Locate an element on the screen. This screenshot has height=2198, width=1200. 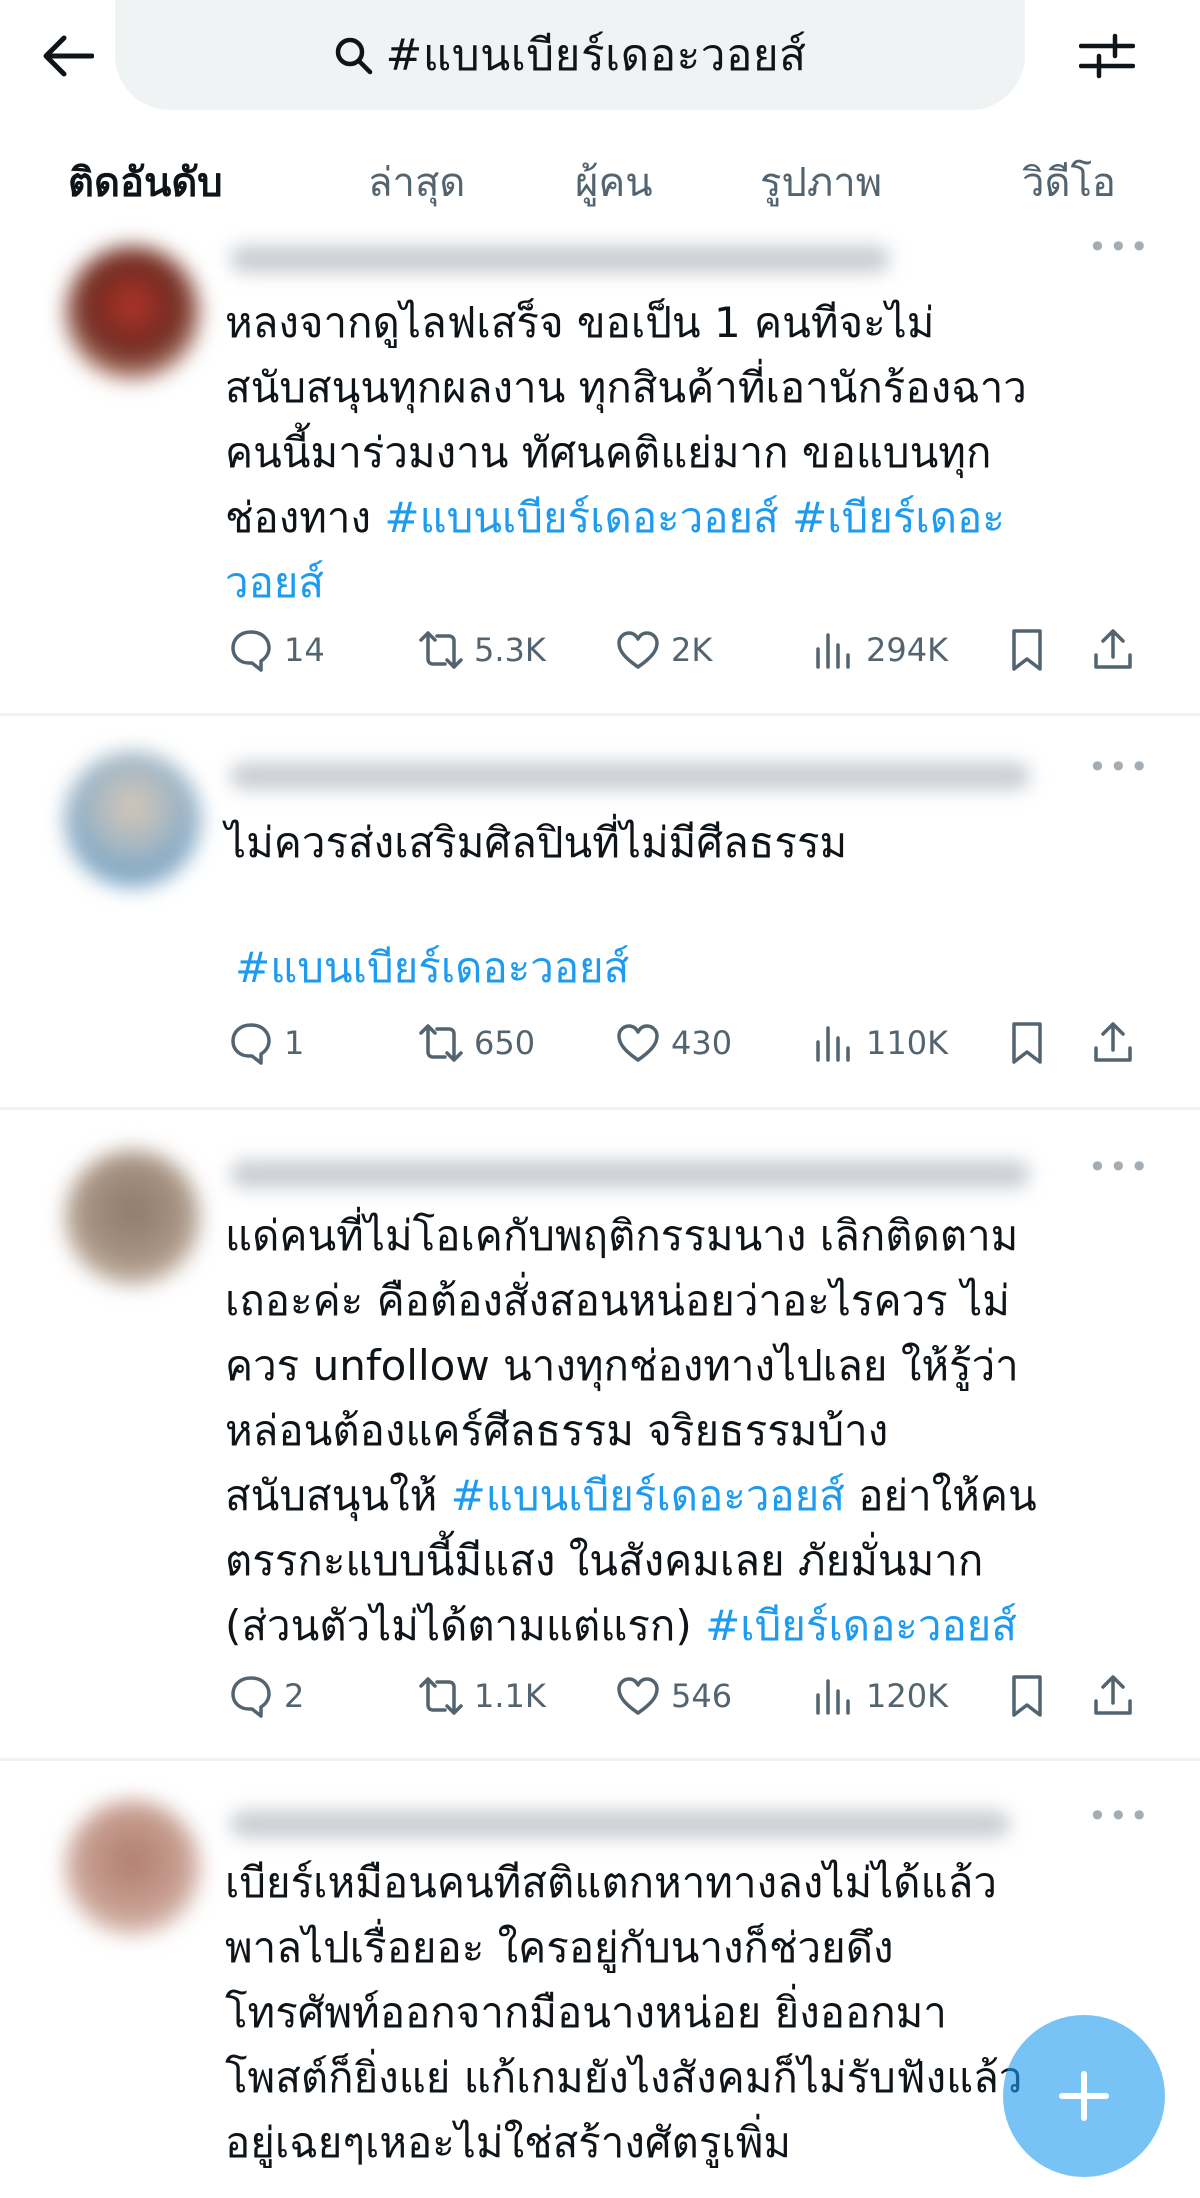
top-bar: #แบนเบียร์เดอะวอยส์ is located at coordinates (600, 57).